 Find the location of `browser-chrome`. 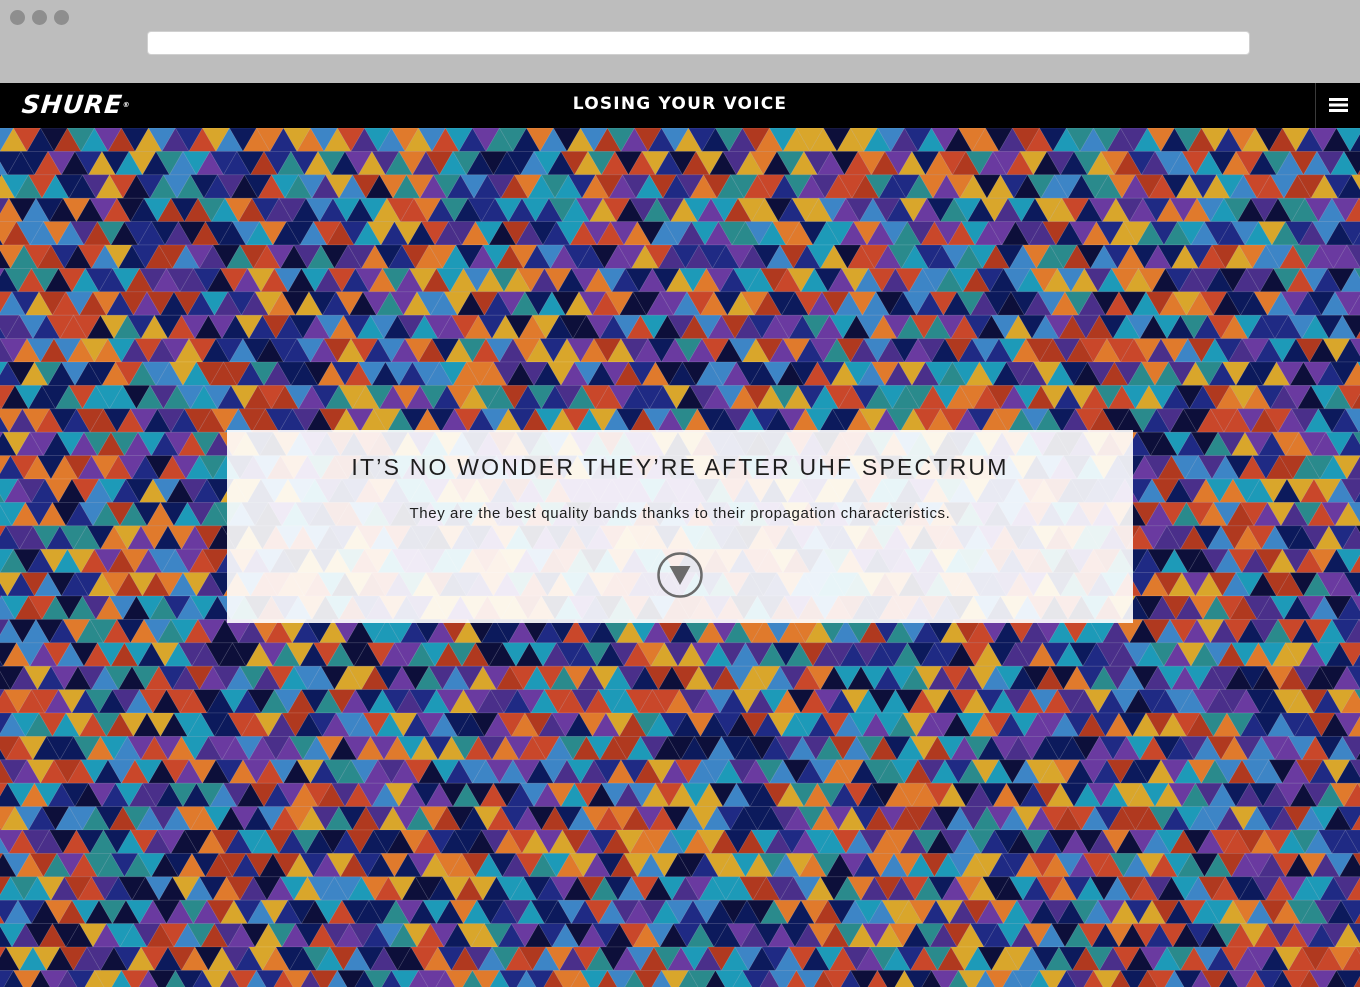

browser-chrome is located at coordinates (680, 41).